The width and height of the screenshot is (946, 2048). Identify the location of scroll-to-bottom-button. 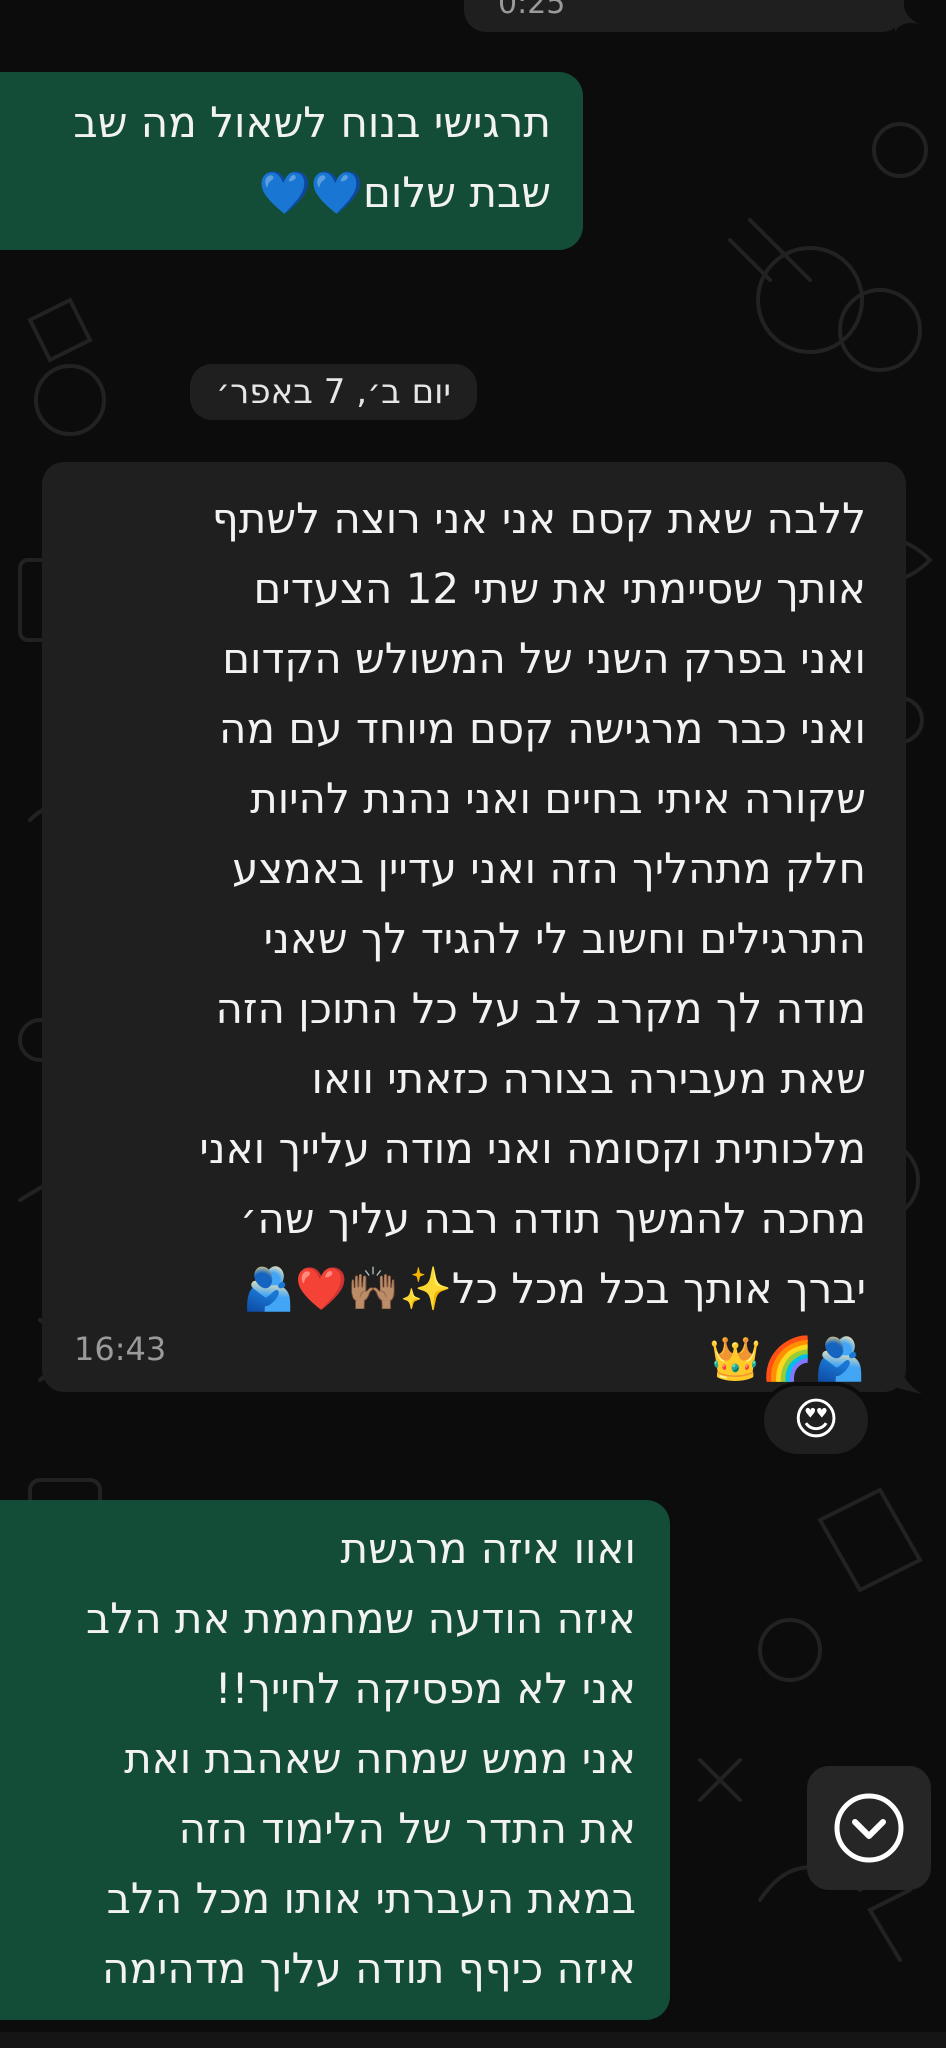
(869, 1828).